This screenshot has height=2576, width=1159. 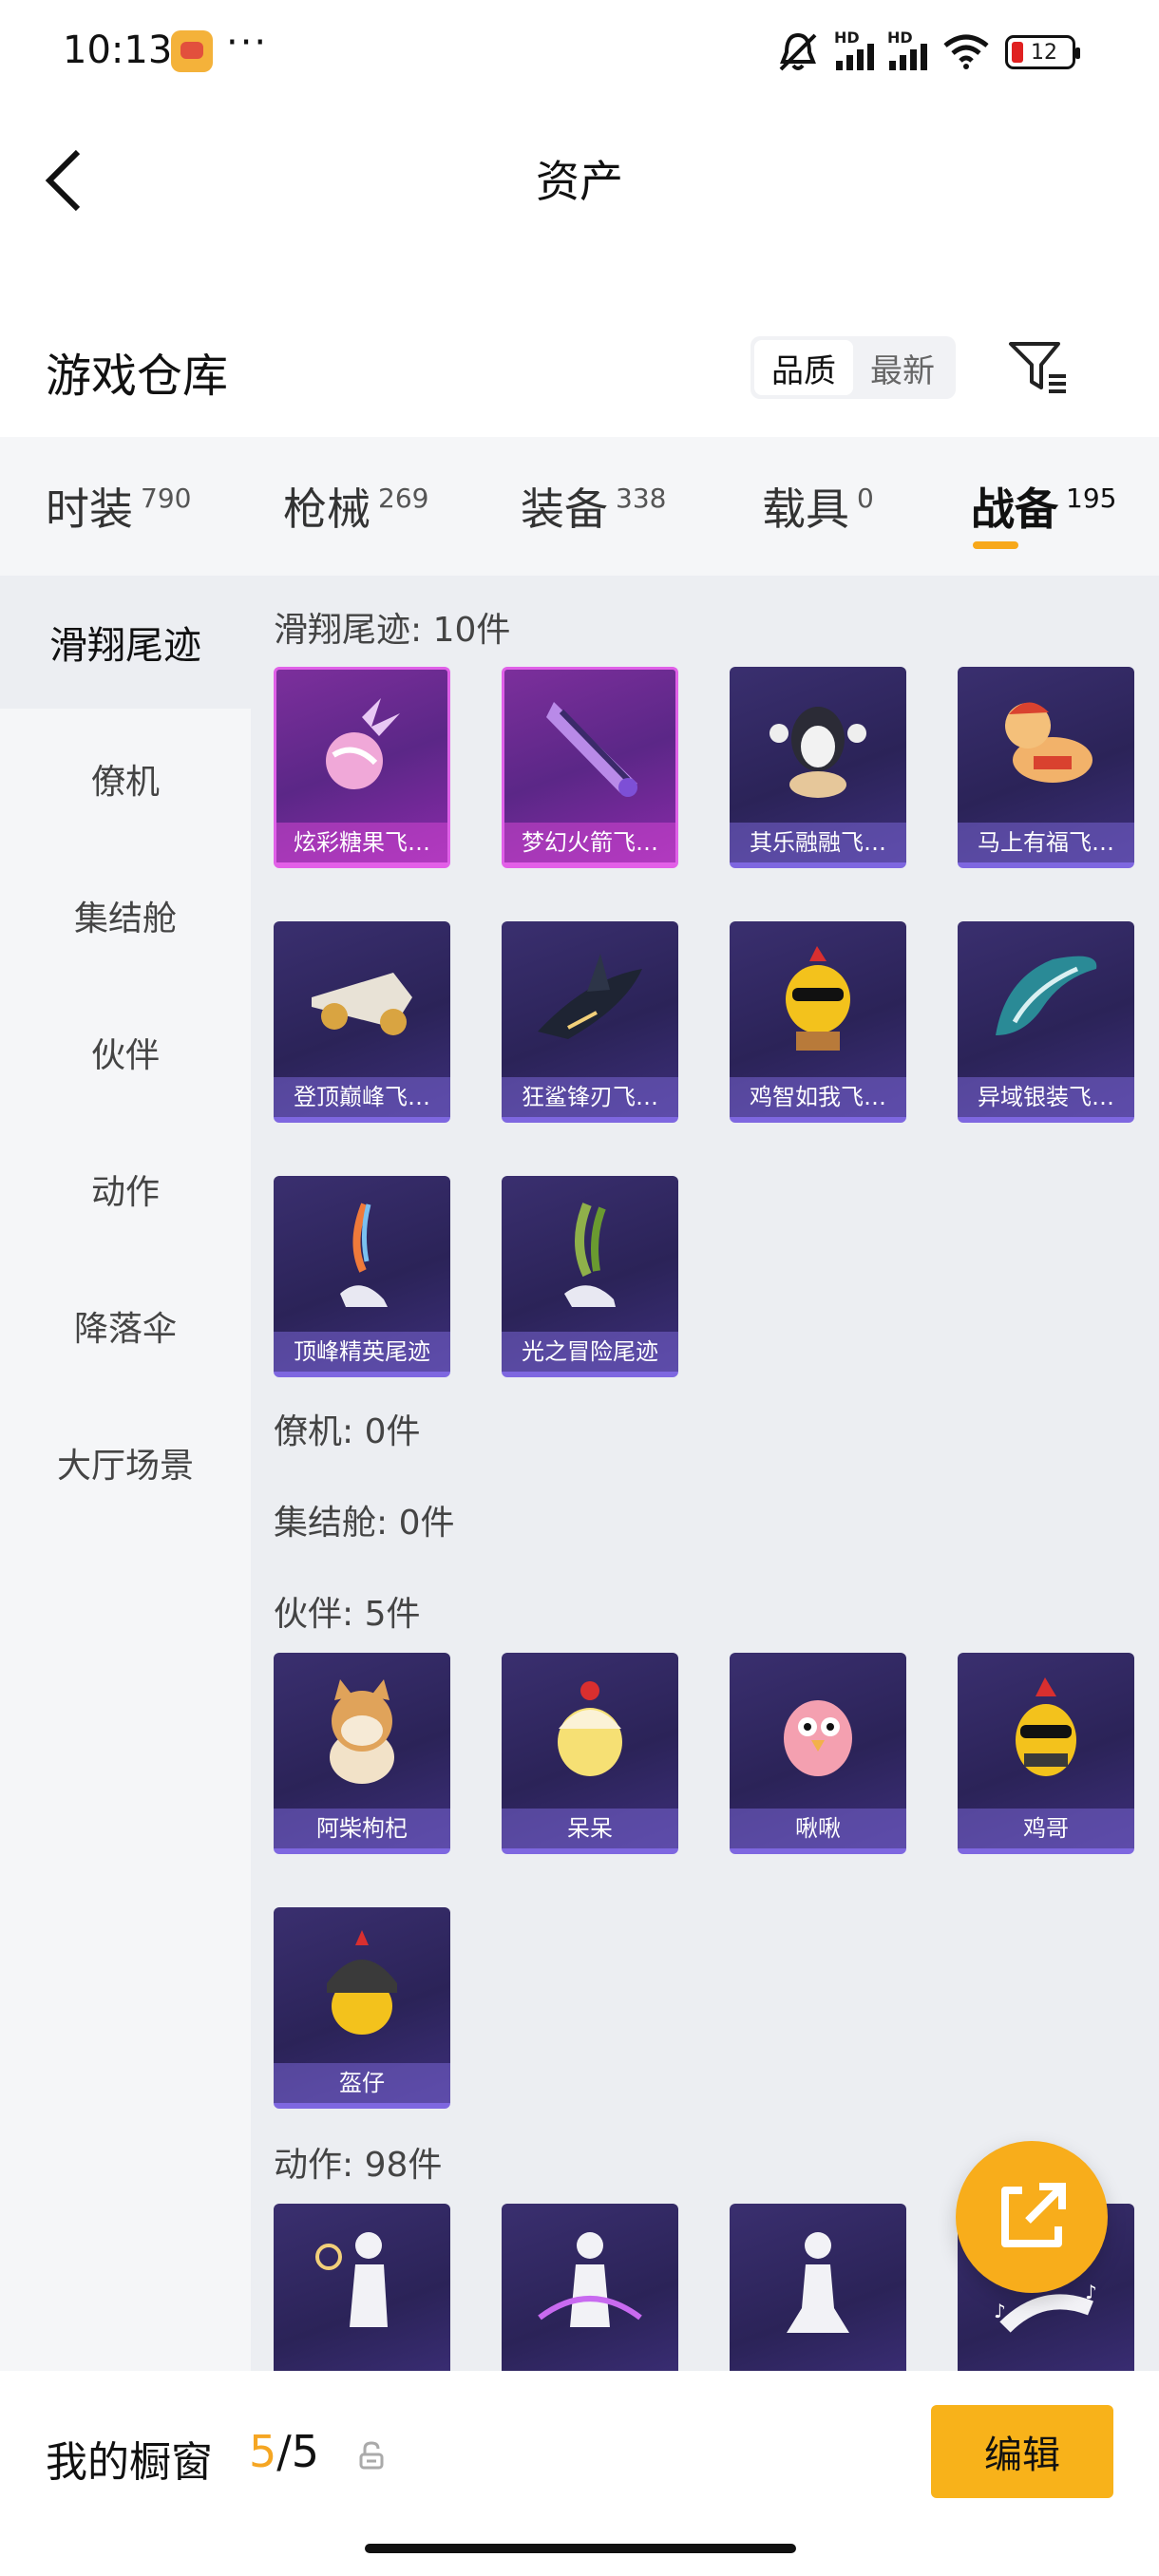 What do you see at coordinates (362, 2083) in the screenshot?
I see `item-name: 盔仔` at bounding box center [362, 2083].